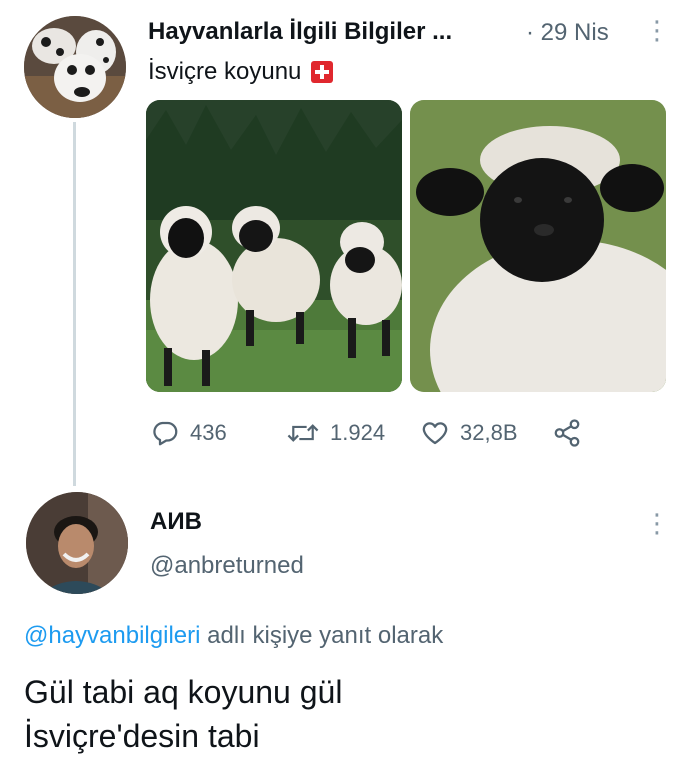  What do you see at coordinates (567, 33) in the screenshot?
I see `tweet-date: · 29 Nis` at bounding box center [567, 33].